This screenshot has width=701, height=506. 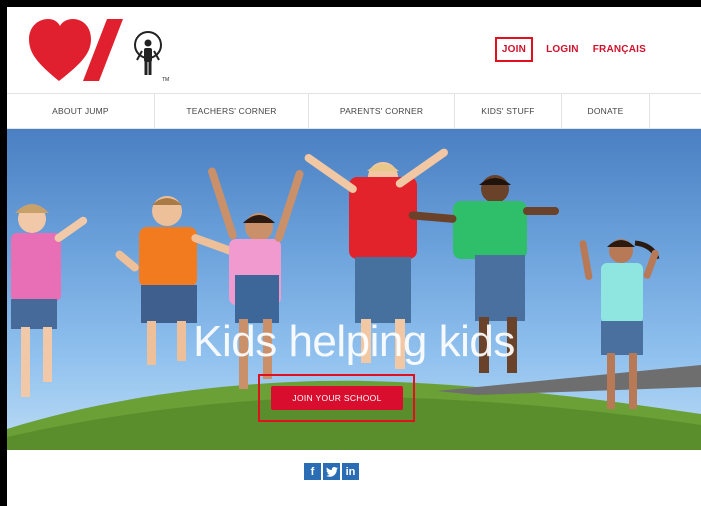 What do you see at coordinates (562, 49) in the screenshot?
I see `login-link: LOGIN` at bounding box center [562, 49].